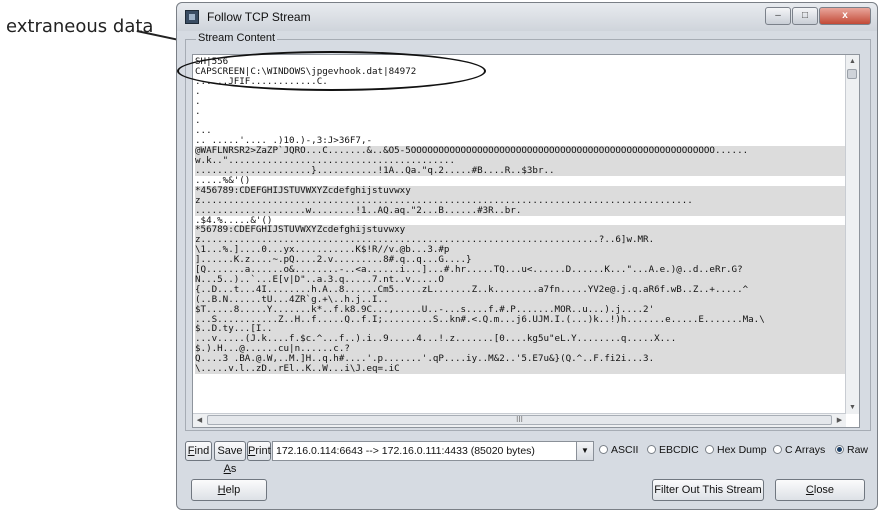 The width and height of the screenshot is (891, 513). I want to click on filter-out-label: Filter Out This Stream, so click(708, 490).